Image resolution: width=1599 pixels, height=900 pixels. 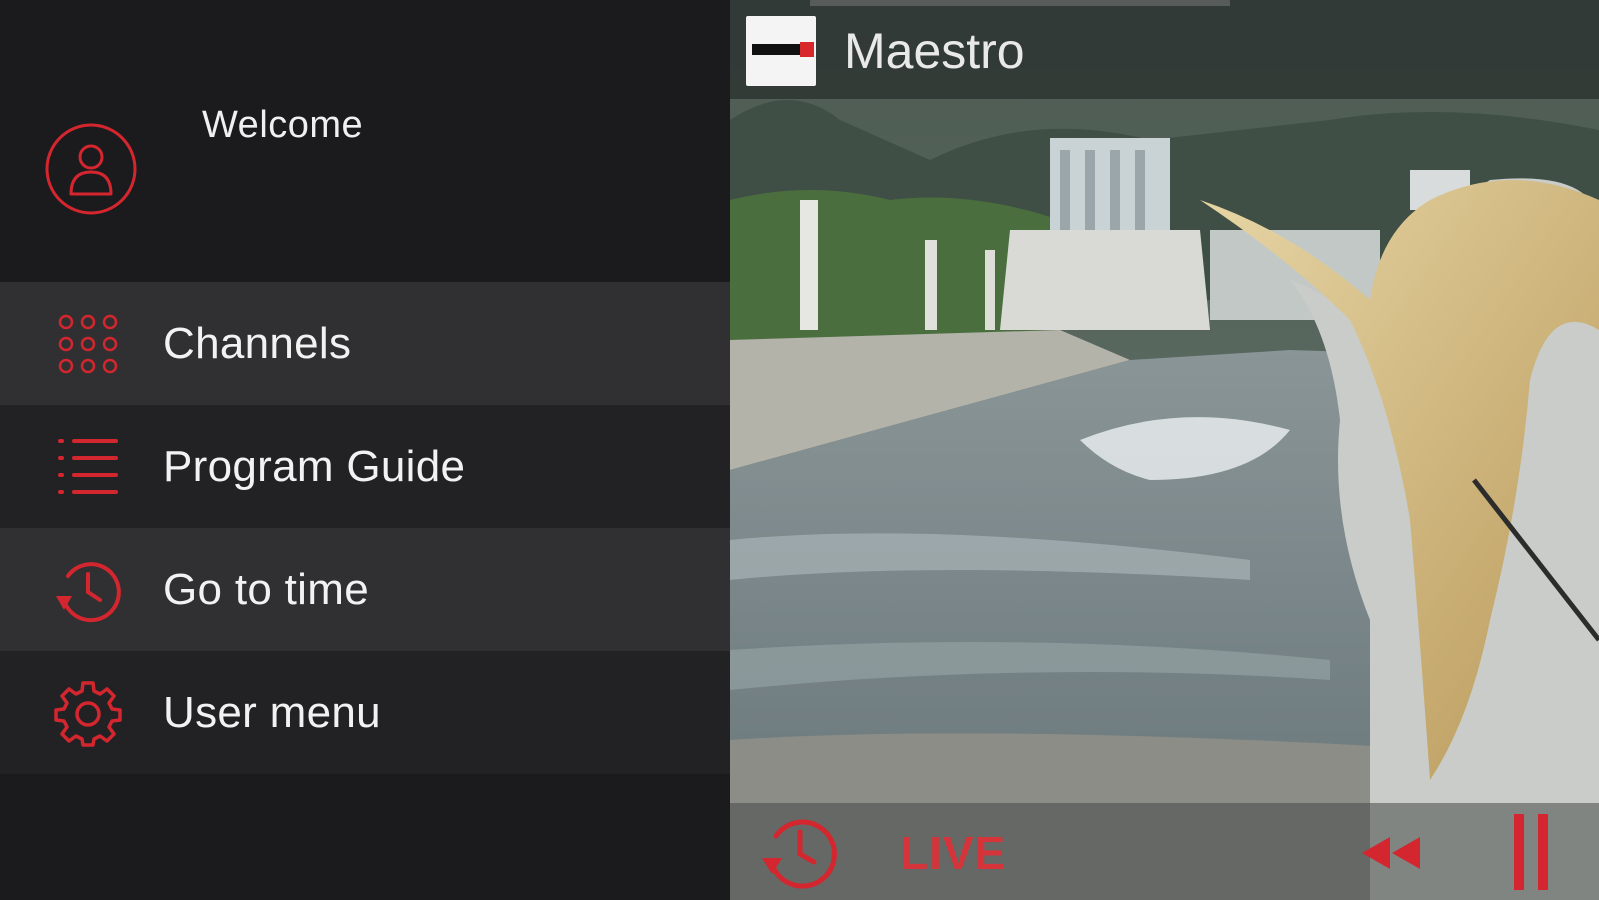 I want to click on grid-dots-icon, so click(x=88, y=343).